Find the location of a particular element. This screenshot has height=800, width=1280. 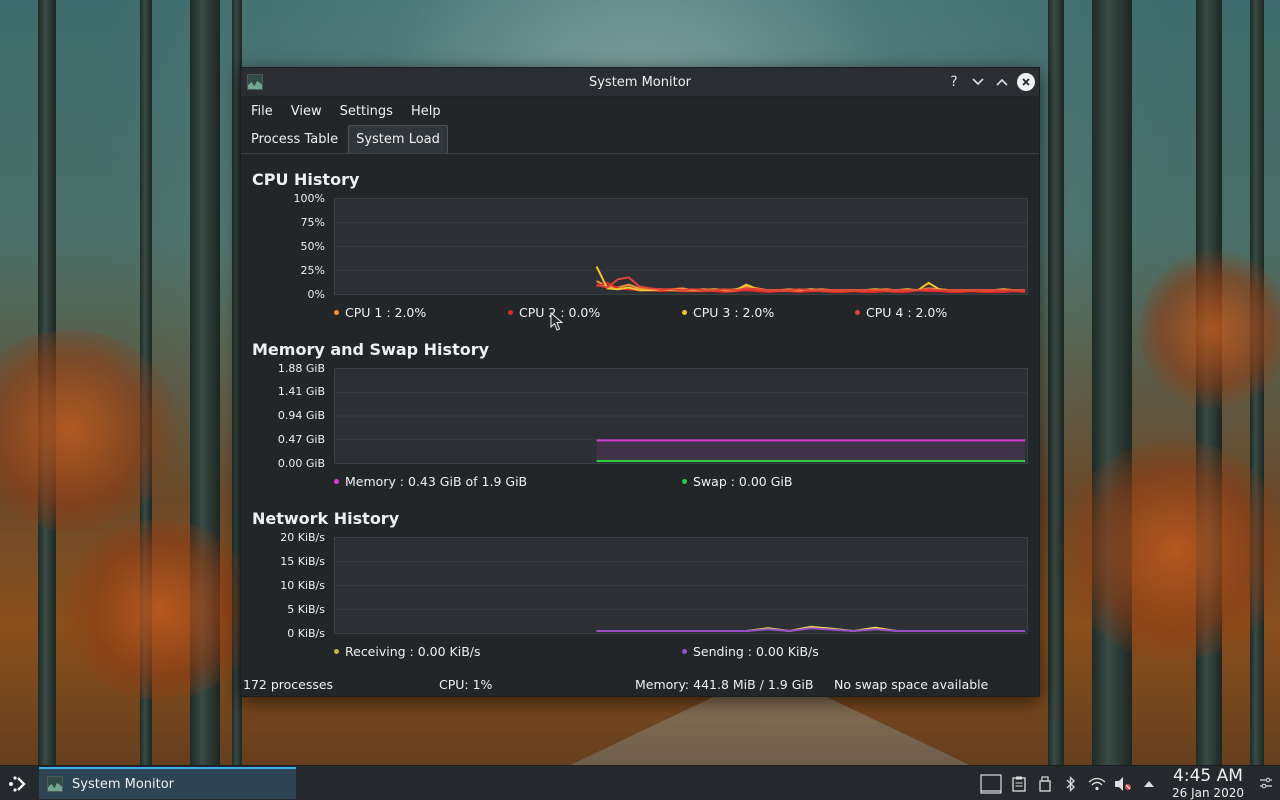

chevron-down-icon is located at coordinates (978, 82).